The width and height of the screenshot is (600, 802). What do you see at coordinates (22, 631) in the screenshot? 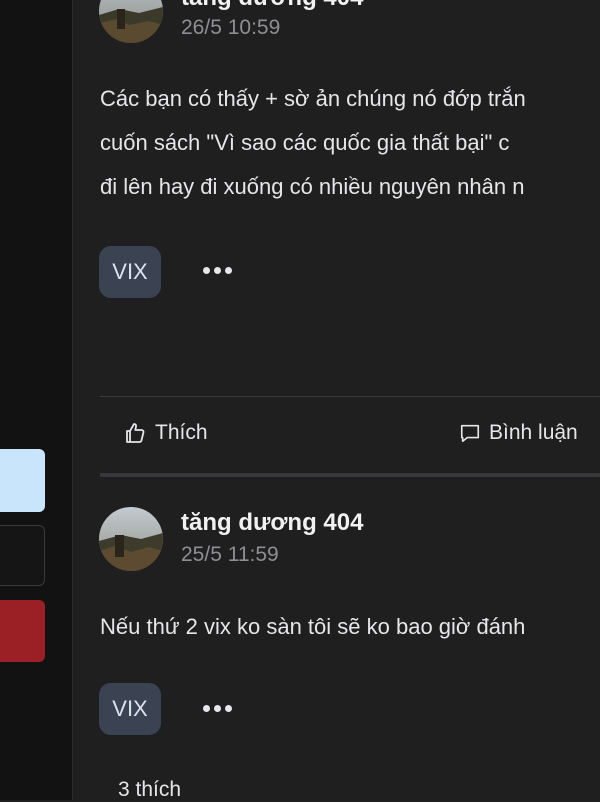
I see `sidebar-red-button` at bounding box center [22, 631].